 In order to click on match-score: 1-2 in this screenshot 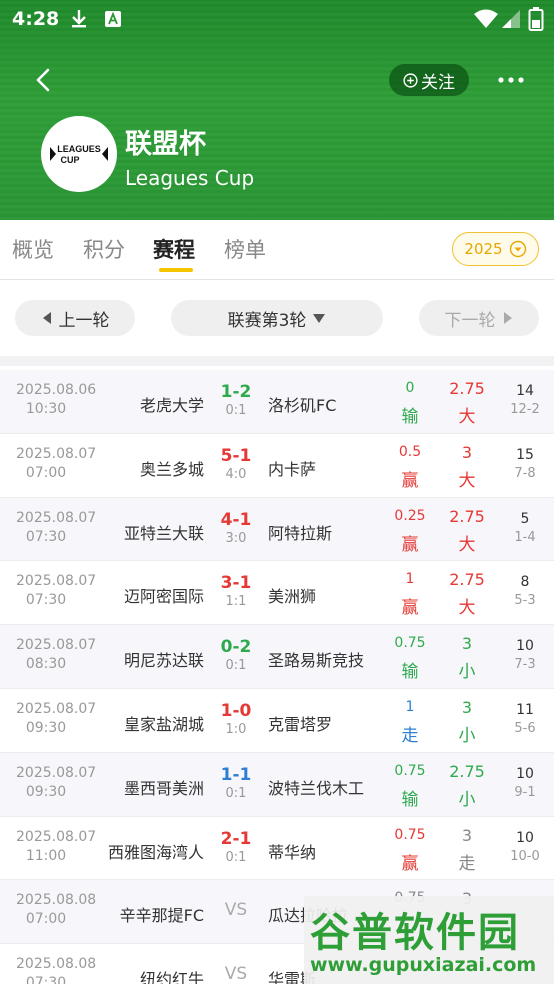, I will do `click(236, 392)`.